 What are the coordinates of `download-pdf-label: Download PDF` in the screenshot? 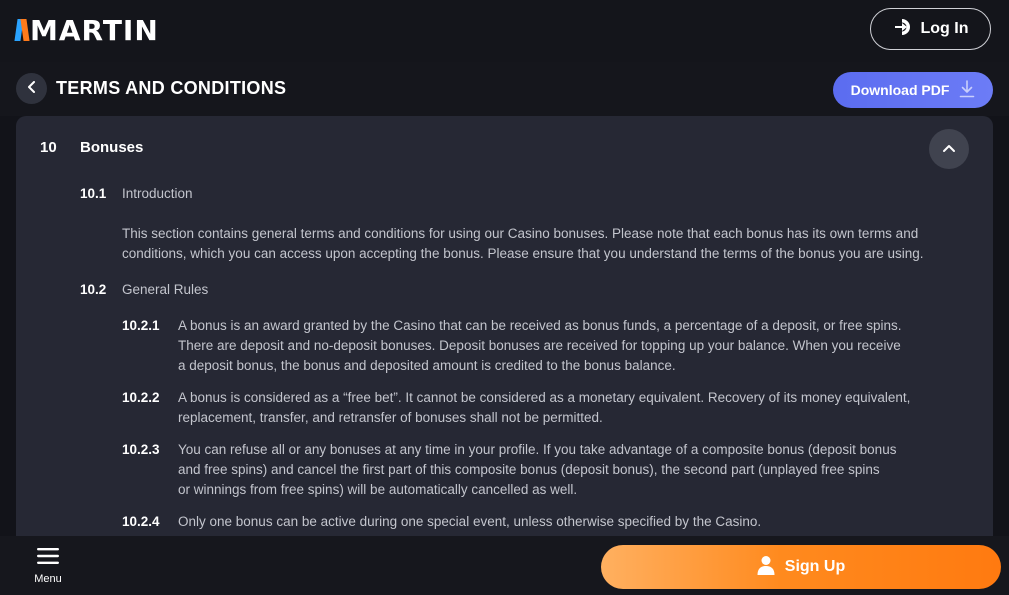 It's located at (900, 90).